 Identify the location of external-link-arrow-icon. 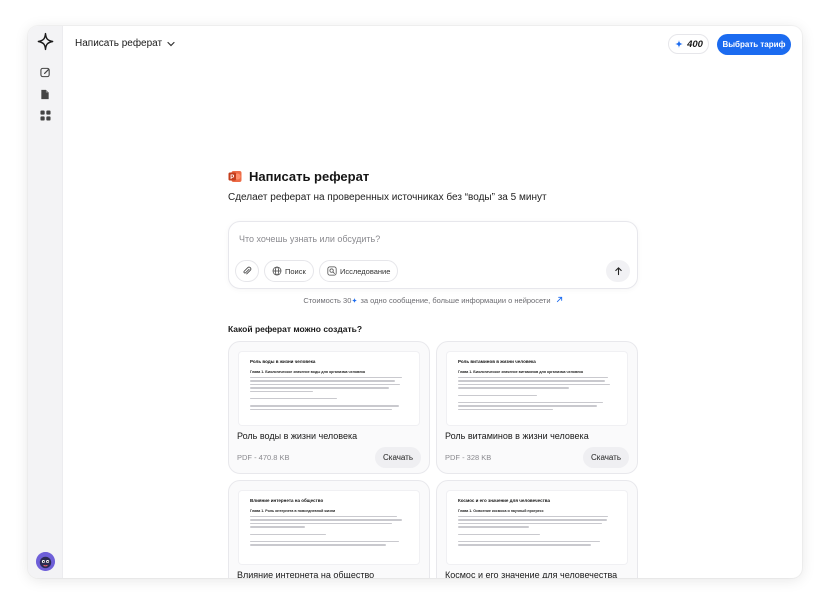
(559, 299).